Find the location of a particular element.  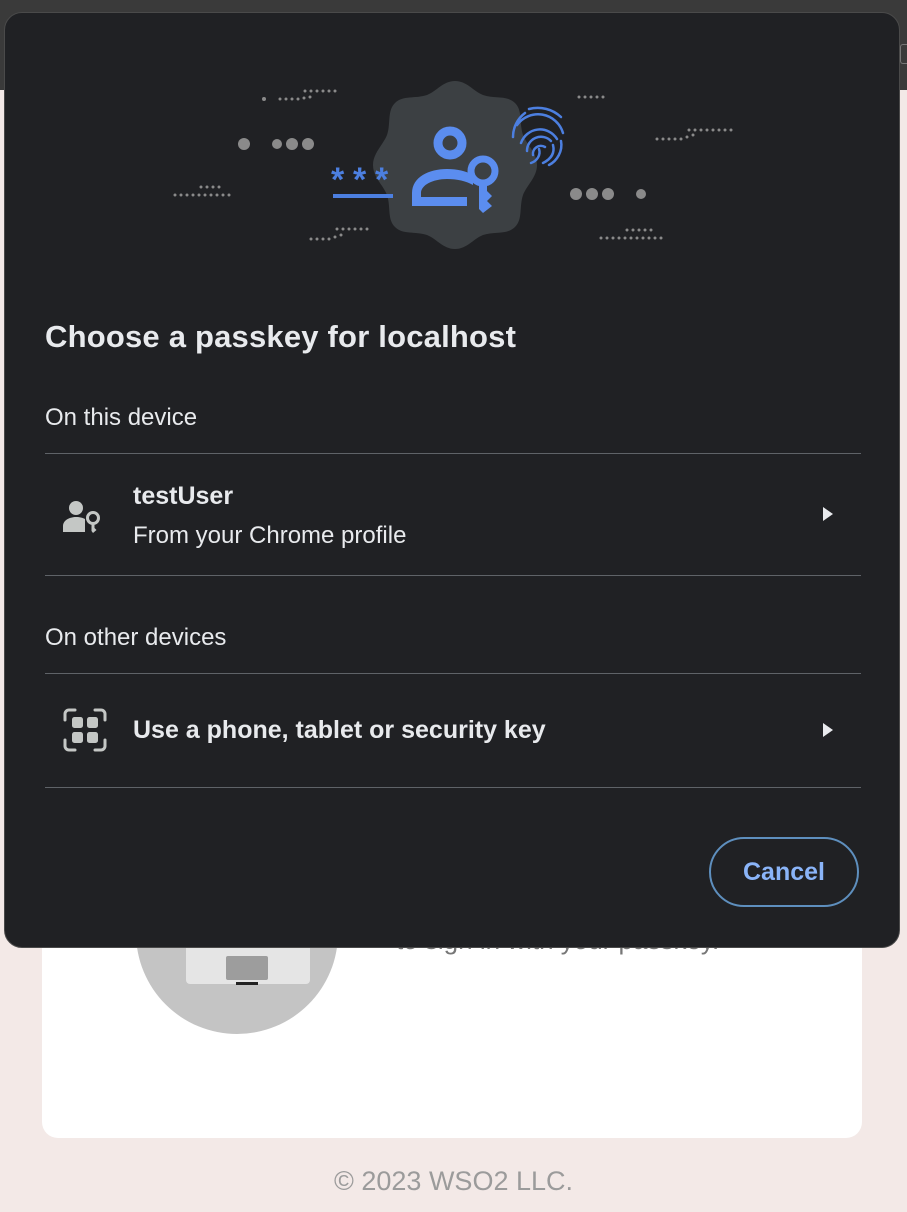

section-label-other-devices: On other devices is located at coordinates (136, 637).